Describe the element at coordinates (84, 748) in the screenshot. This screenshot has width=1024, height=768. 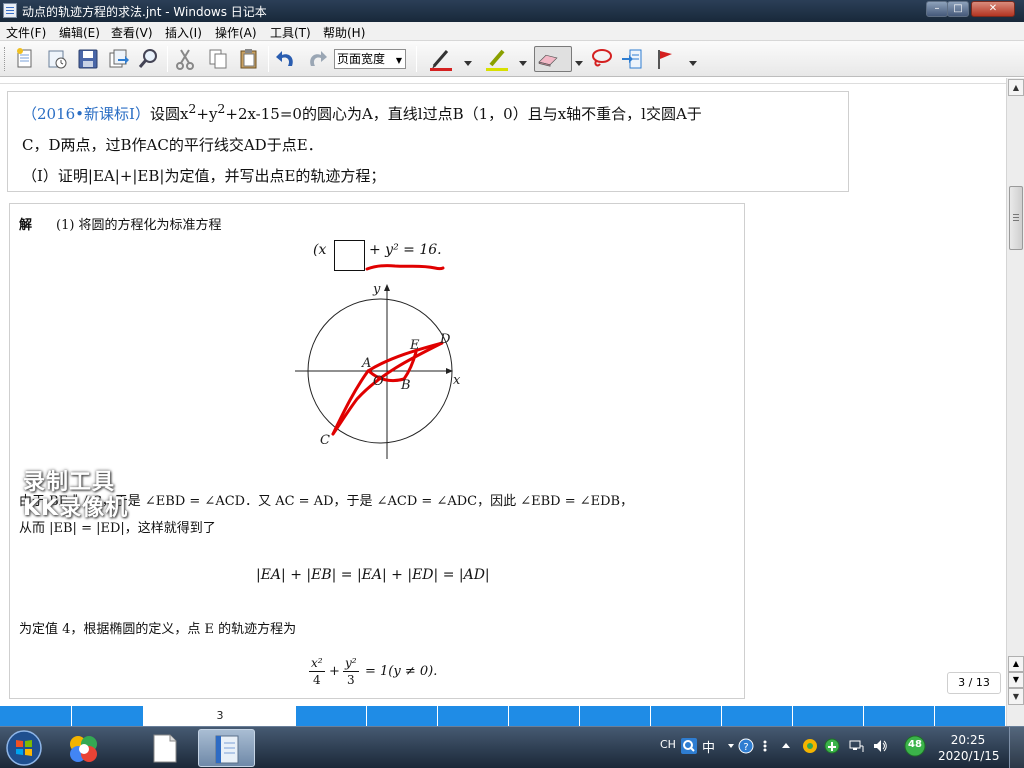
I see `taskbar-app-browser` at that location.